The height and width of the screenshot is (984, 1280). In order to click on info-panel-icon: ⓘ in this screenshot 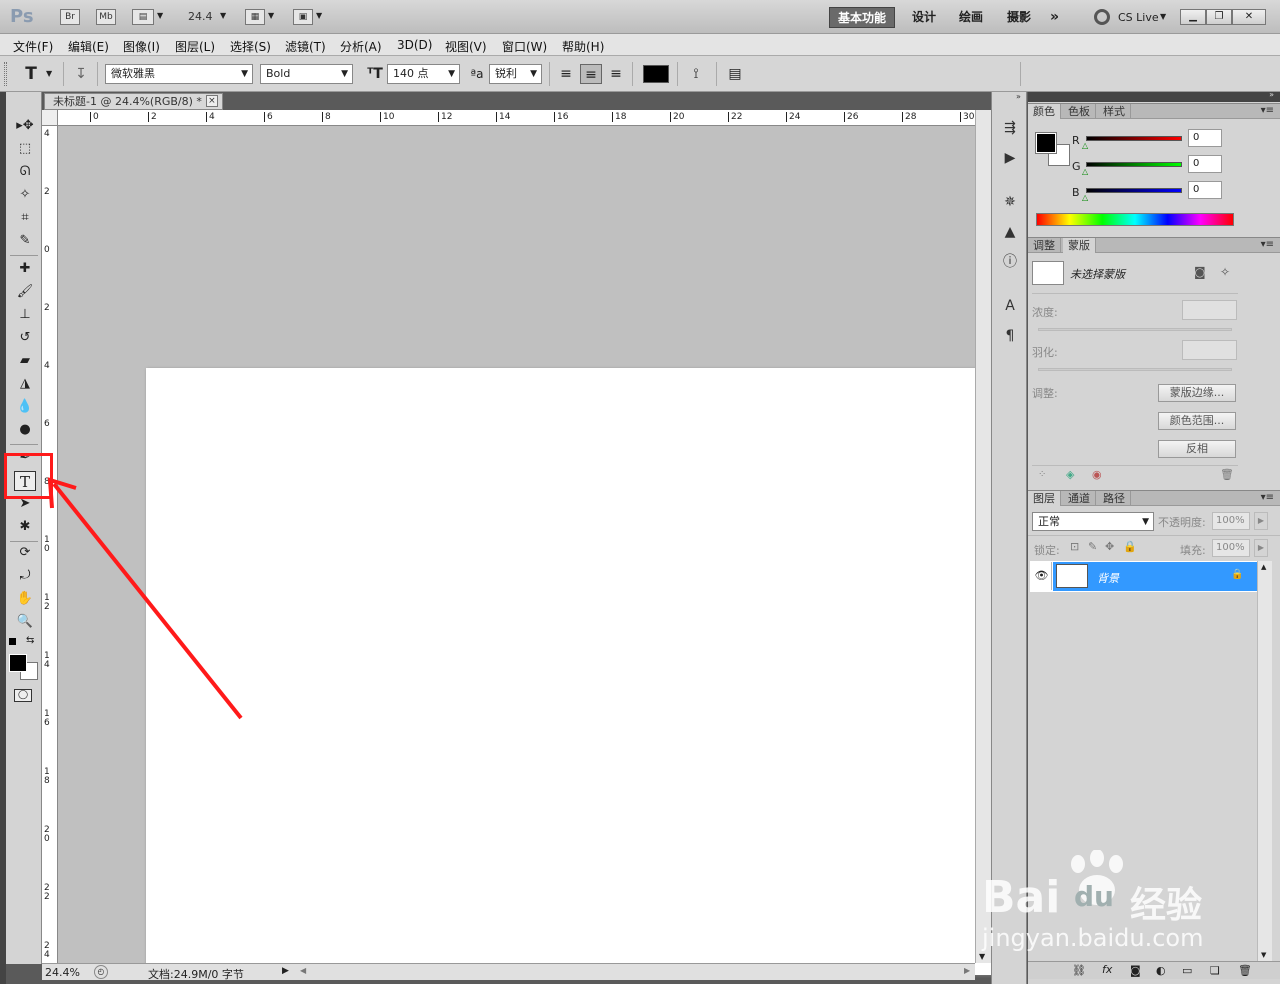, I will do `click(1010, 262)`.